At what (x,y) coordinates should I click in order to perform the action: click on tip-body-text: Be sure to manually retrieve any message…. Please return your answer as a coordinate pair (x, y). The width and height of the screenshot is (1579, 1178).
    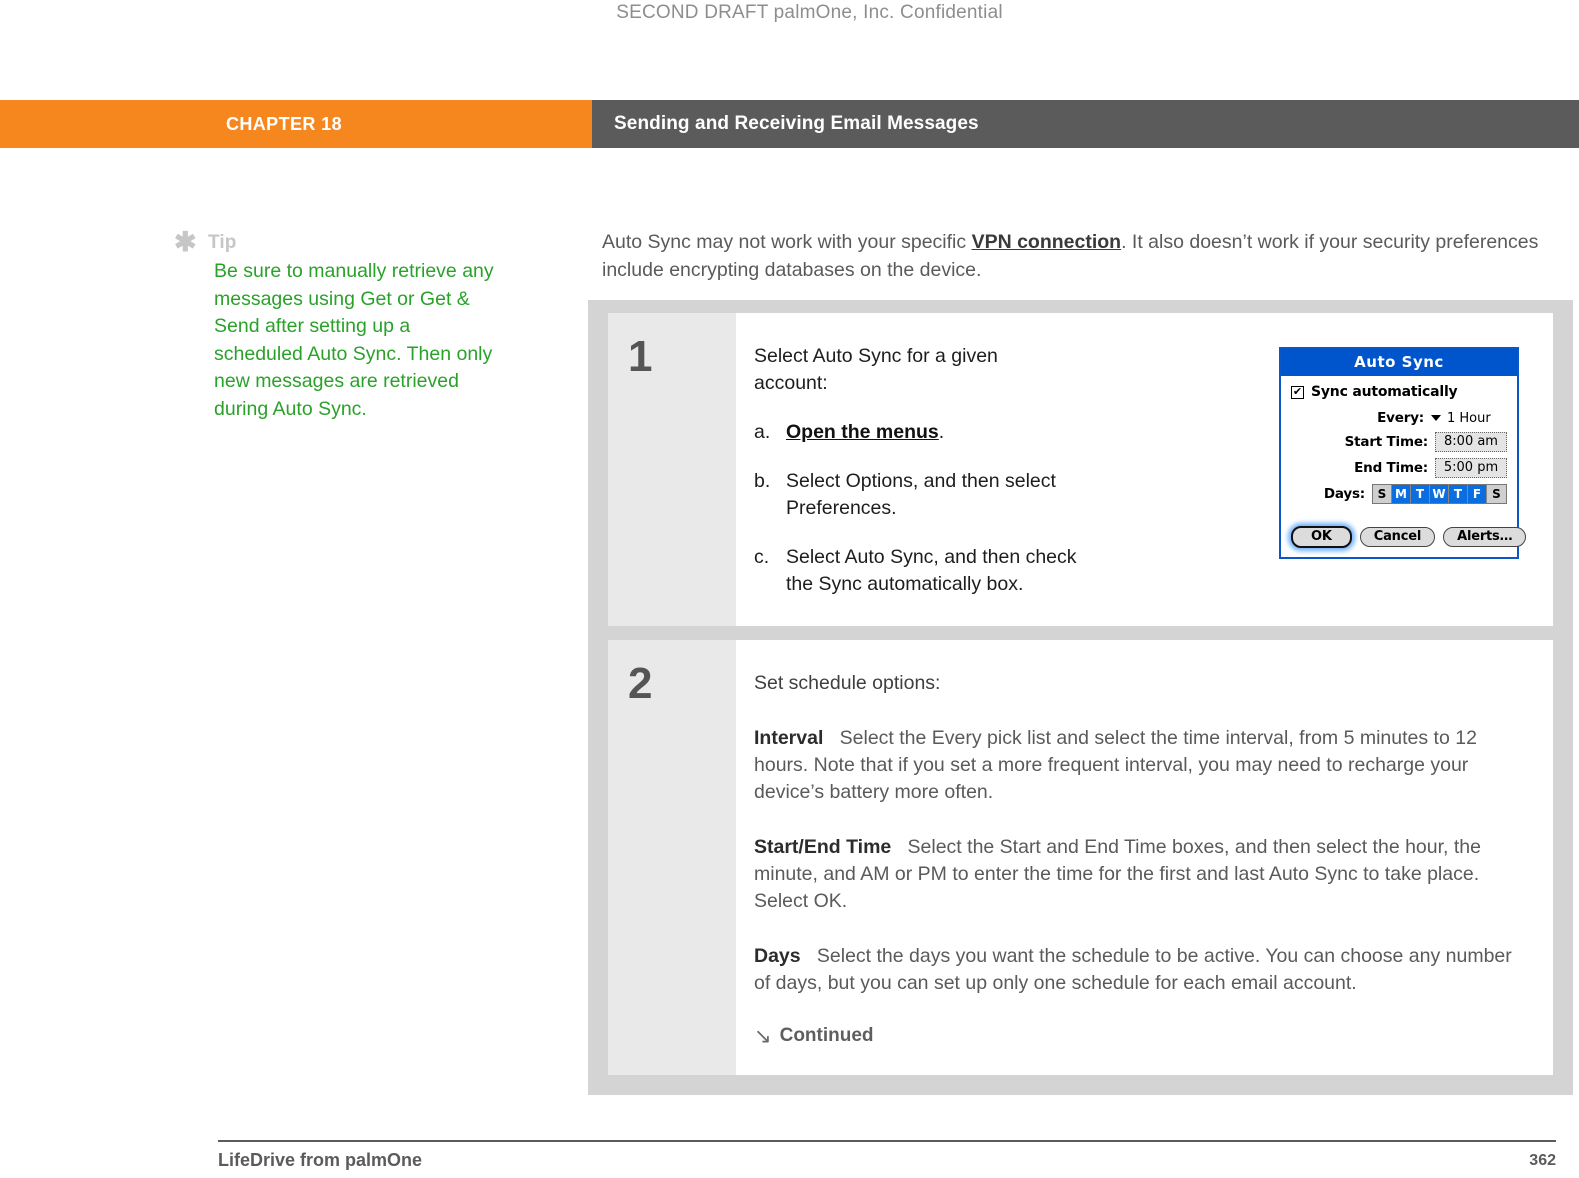
    Looking at the image, I should click on (354, 340).